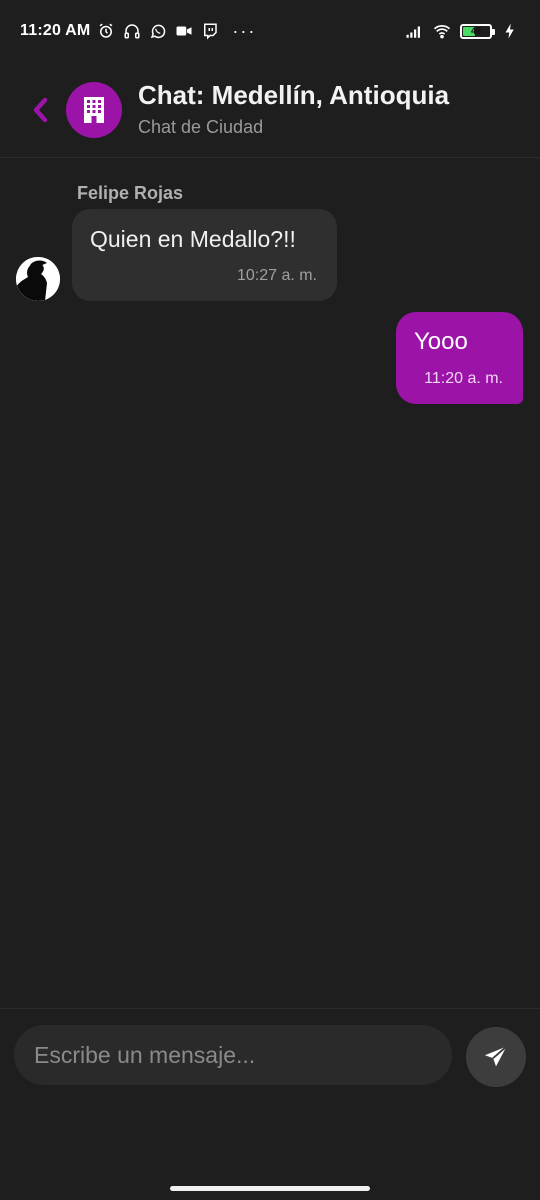 This screenshot has width=540, height=1200. What do you see at coordinates (270, 31) in the screenshot?
I see `status-bar: 11:20 AM ··· 48` at bounding box center [270, 31].